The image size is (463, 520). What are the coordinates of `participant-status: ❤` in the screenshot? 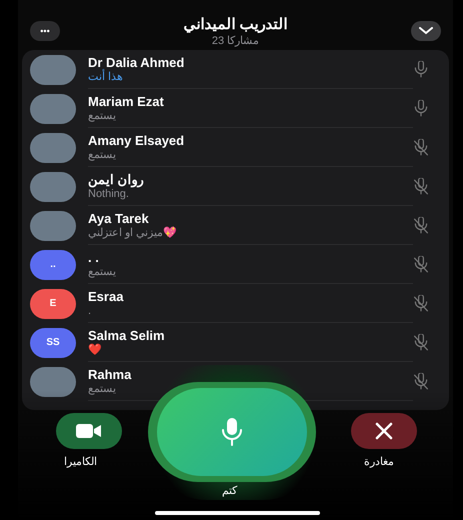 It's located at (95, 349).